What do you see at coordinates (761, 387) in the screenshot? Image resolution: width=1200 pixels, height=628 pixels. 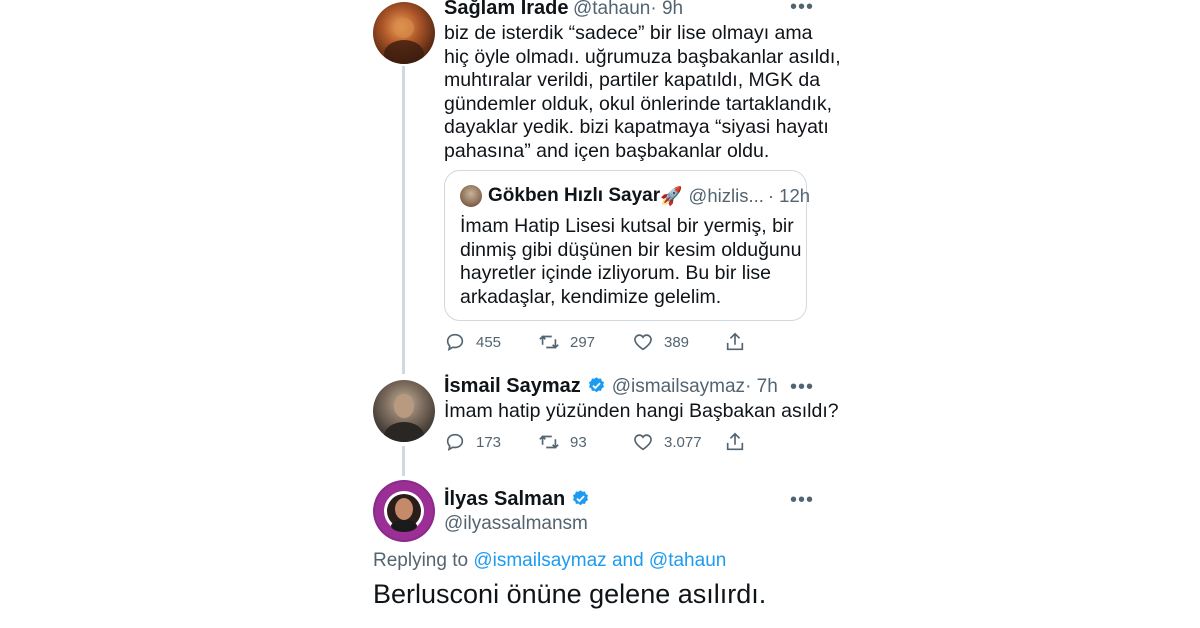 I see `tweet-time: · 7h` at bounding box center [761, 387].